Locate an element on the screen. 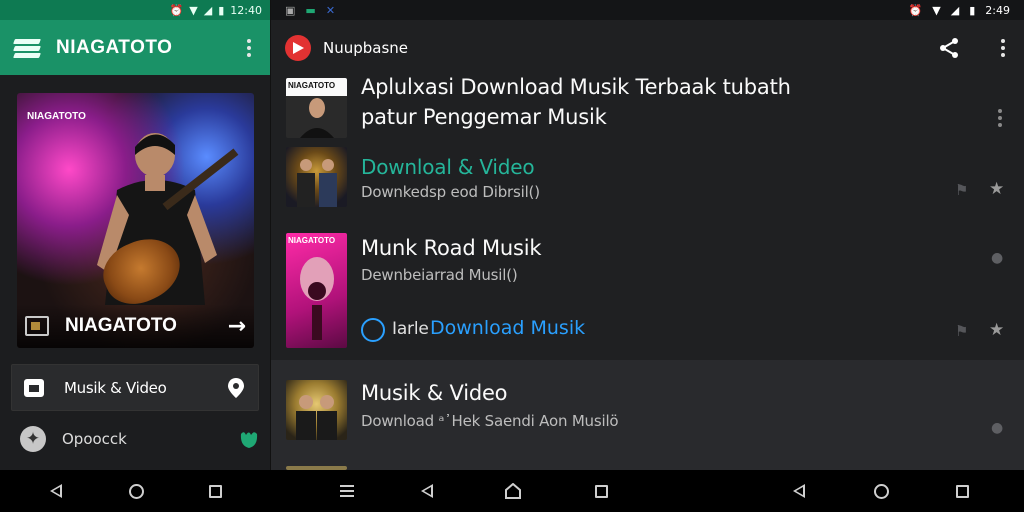 The width and height of the screenshot is (1024, 512). menu-item-opoocck: ✦ Opoocck is located at coordinates (140, 439).